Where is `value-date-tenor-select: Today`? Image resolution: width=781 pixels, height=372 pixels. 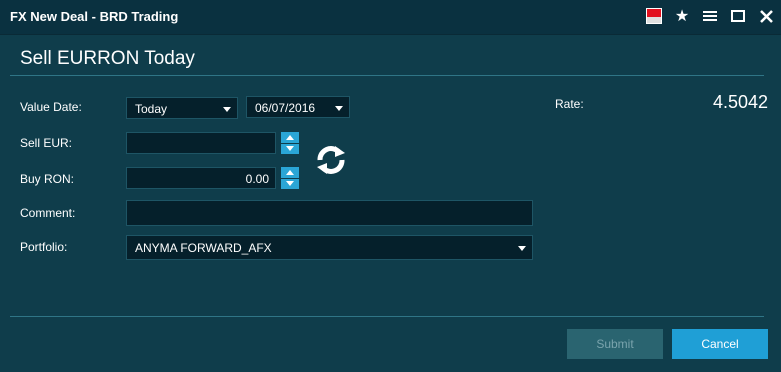
value-date-tenor-select: Today is located at coordinates (182, 108).